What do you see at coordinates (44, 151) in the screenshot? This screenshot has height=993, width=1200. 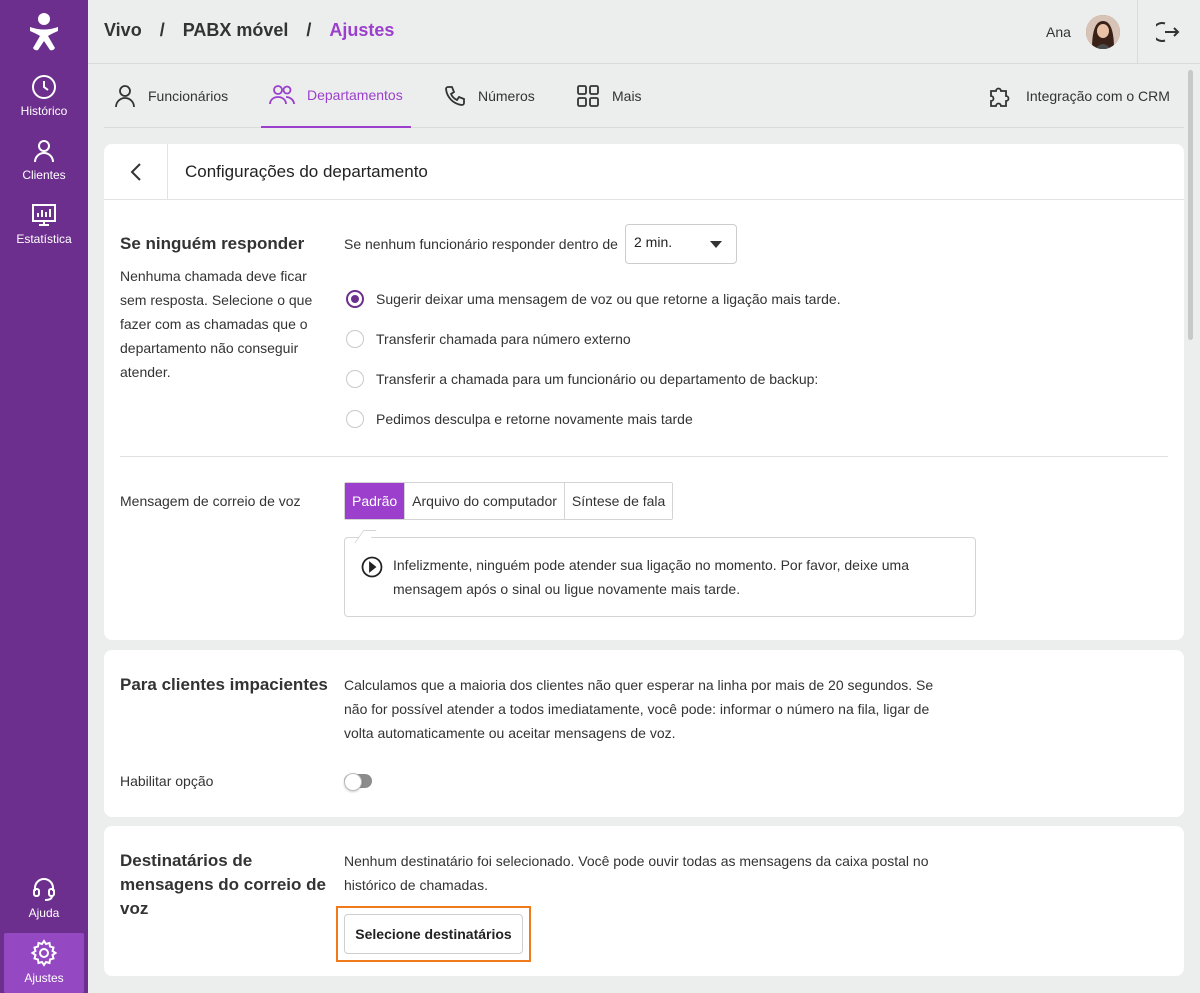 I see `user-icon` at bounding box center [44, 151].